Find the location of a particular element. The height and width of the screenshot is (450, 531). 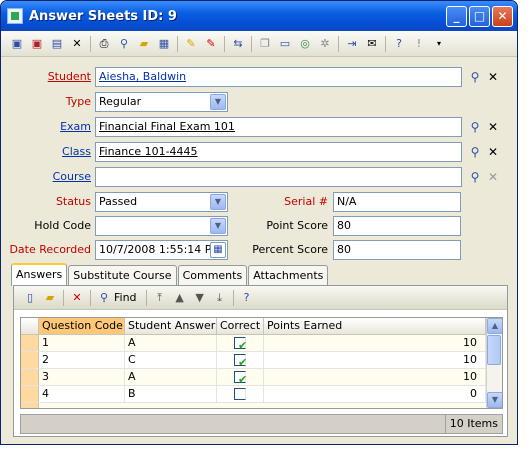

percent-score-field: 80 is located at coordinates (397, 250).